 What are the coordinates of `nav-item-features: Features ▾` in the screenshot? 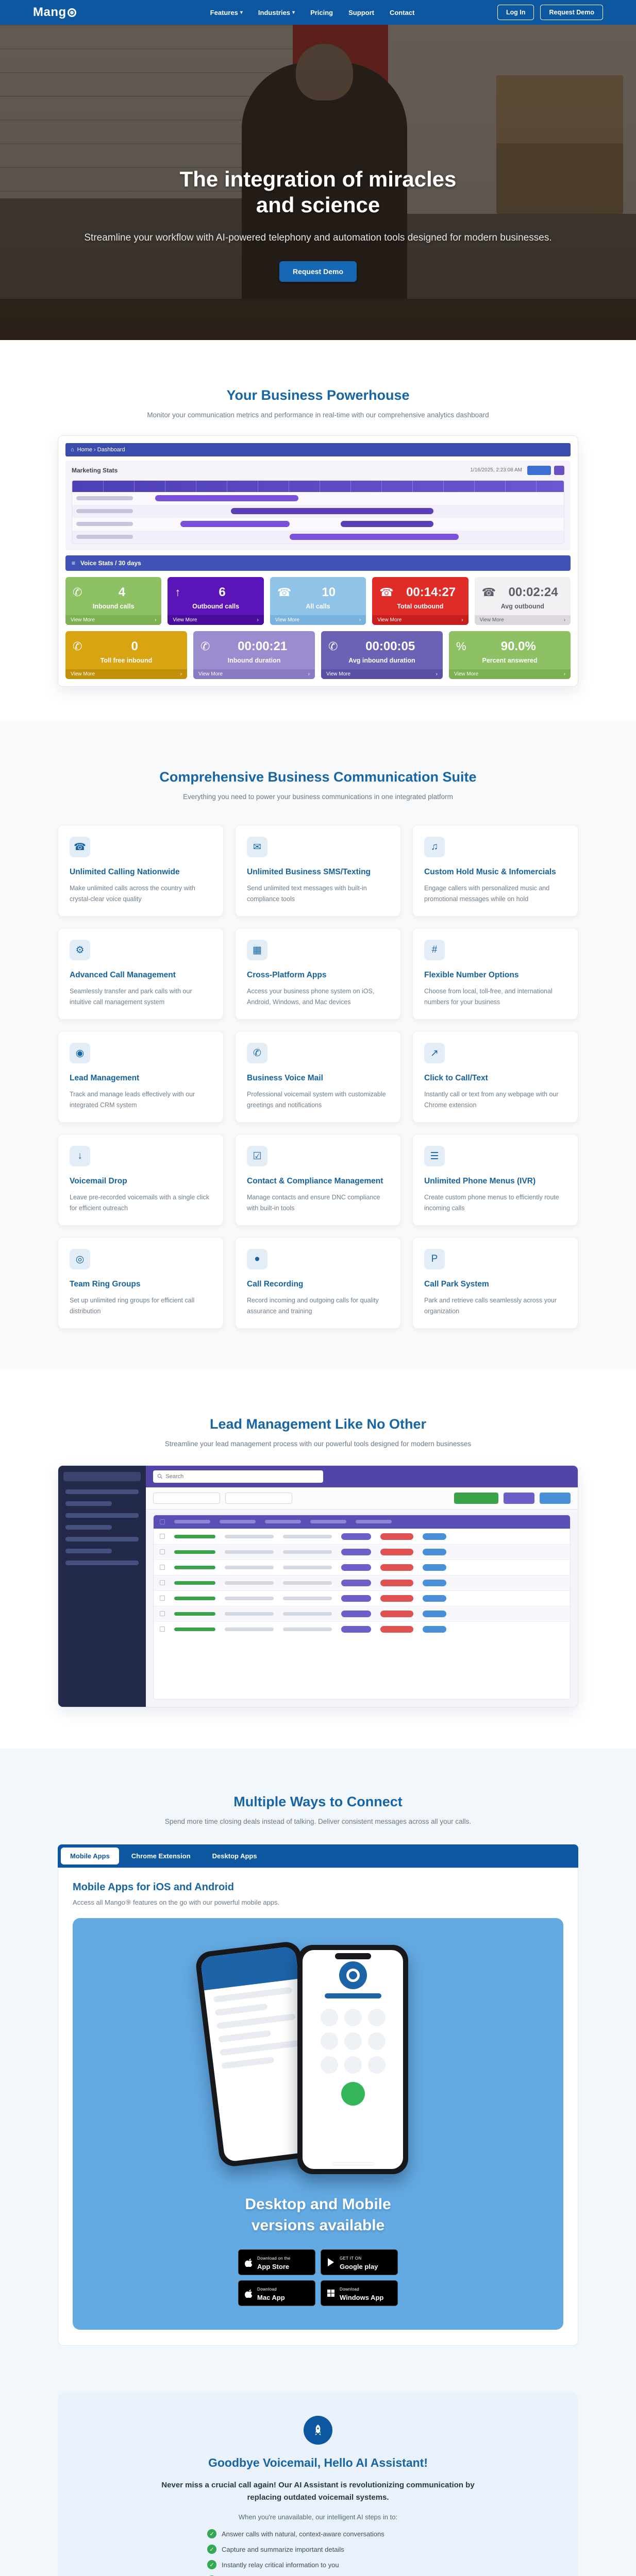 It's located at (226, 12).